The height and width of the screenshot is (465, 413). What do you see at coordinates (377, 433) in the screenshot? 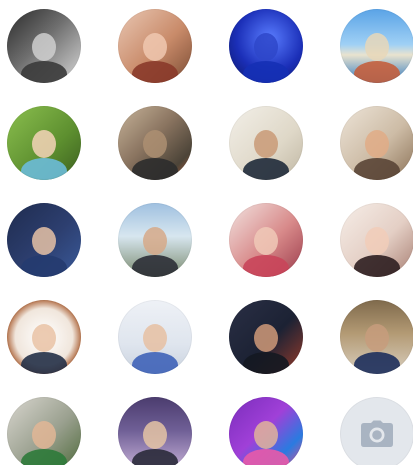
I see `camera-icon` at bounding box center [377, 433].